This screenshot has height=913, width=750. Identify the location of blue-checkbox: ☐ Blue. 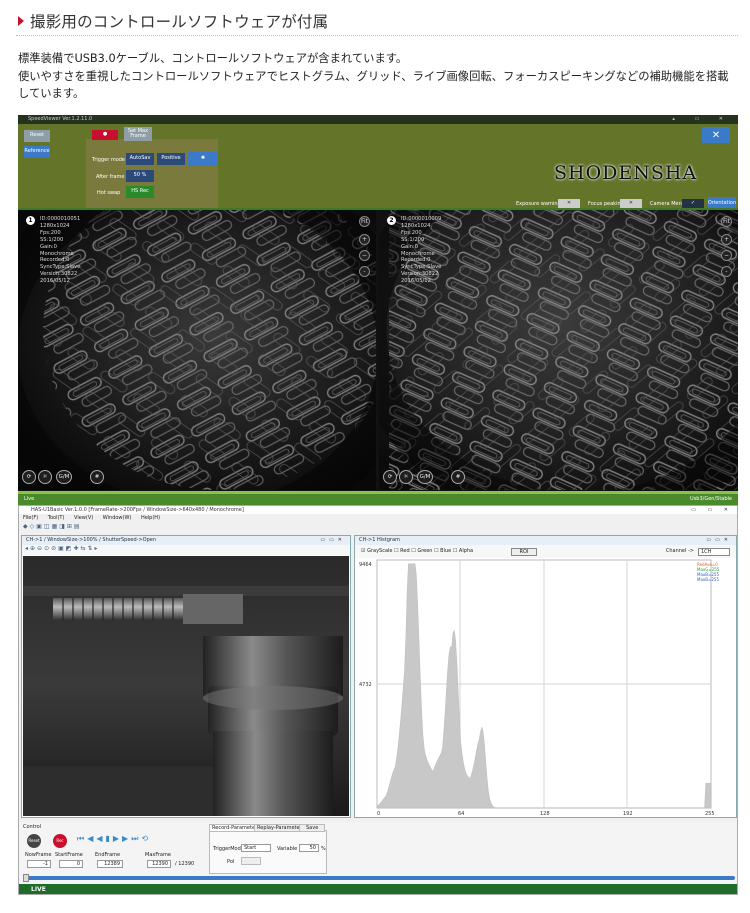
(442, 551).